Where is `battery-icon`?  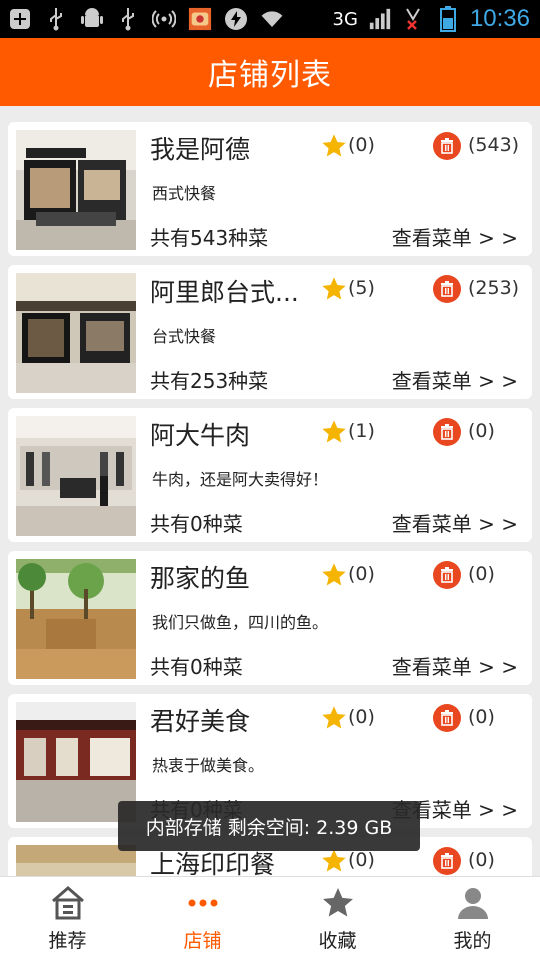 battery-icon is located at coordinates (448, 19).